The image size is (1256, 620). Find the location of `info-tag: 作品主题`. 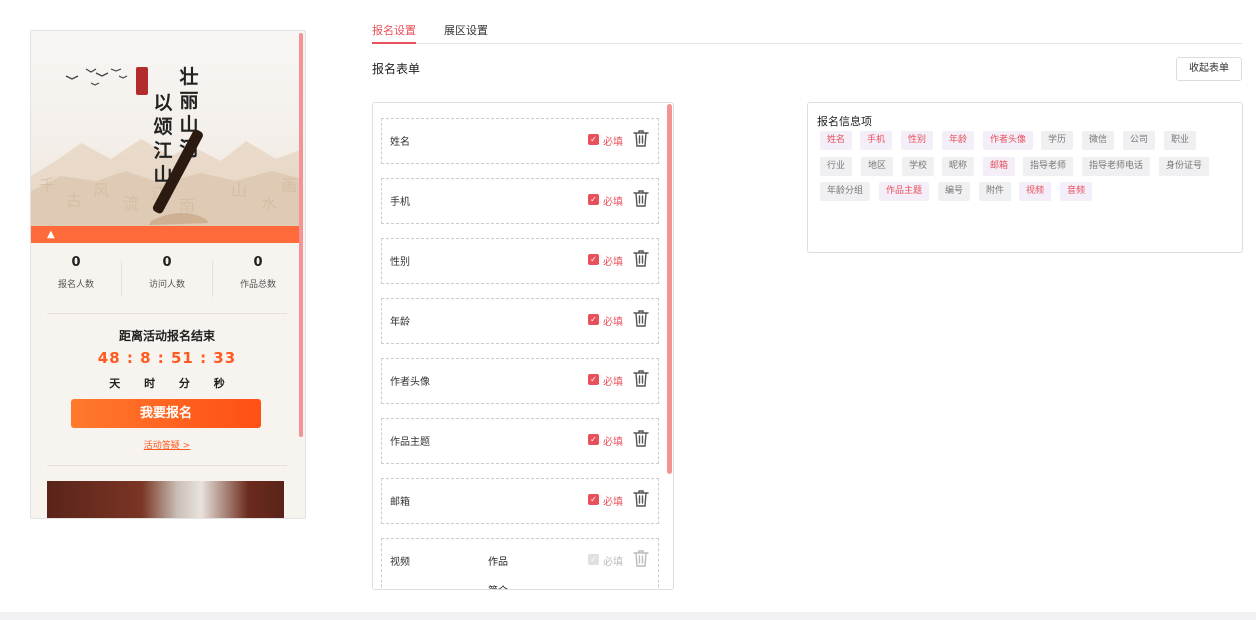

info-tag: 作品主题 is located at coordinates (904, 191).